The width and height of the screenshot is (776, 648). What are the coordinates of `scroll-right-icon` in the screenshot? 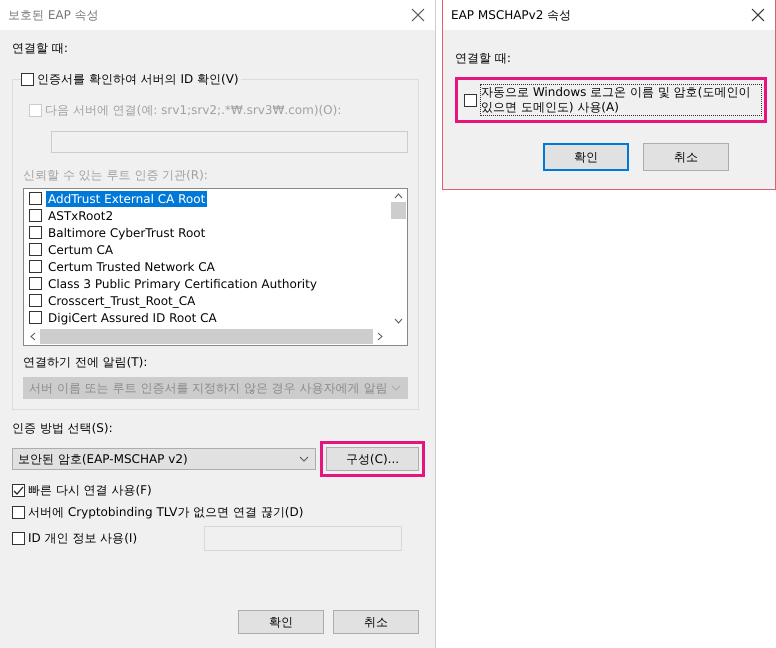 It's located at (380, 336).